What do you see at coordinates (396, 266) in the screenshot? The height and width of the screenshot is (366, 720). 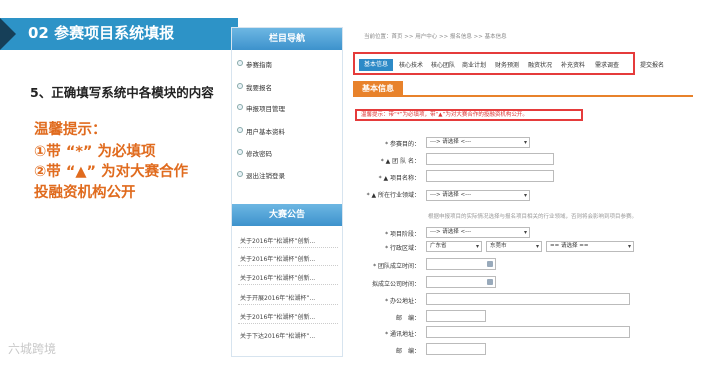 I see `field-label-team-date: * 团队成立时间：` at bounding box center [396, 266].